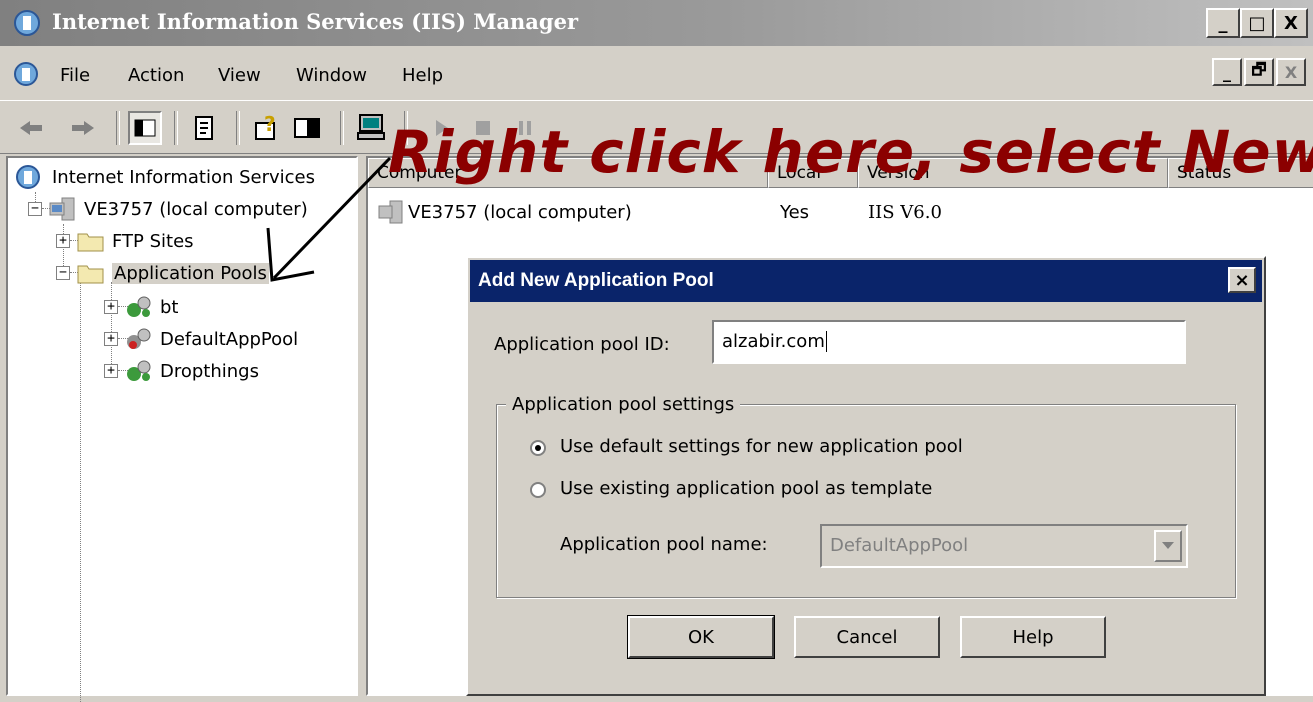 This screenshot has height=702, width=1313. Describe the element at coordinates (169, 307) in the screenshot. I see `tree-item-label: bt` at that location.